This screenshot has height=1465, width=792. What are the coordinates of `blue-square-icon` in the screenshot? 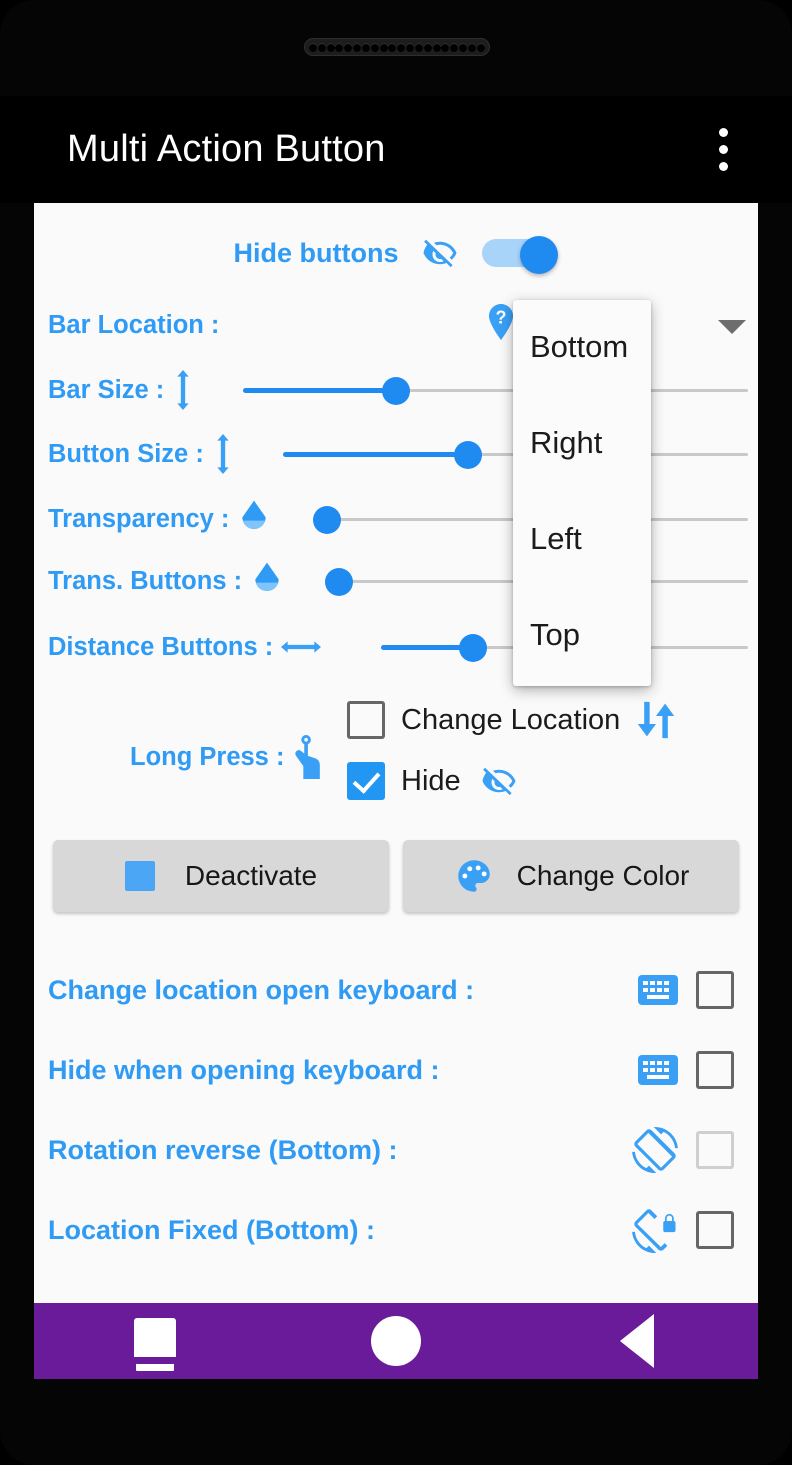 It's located at (139, 876).